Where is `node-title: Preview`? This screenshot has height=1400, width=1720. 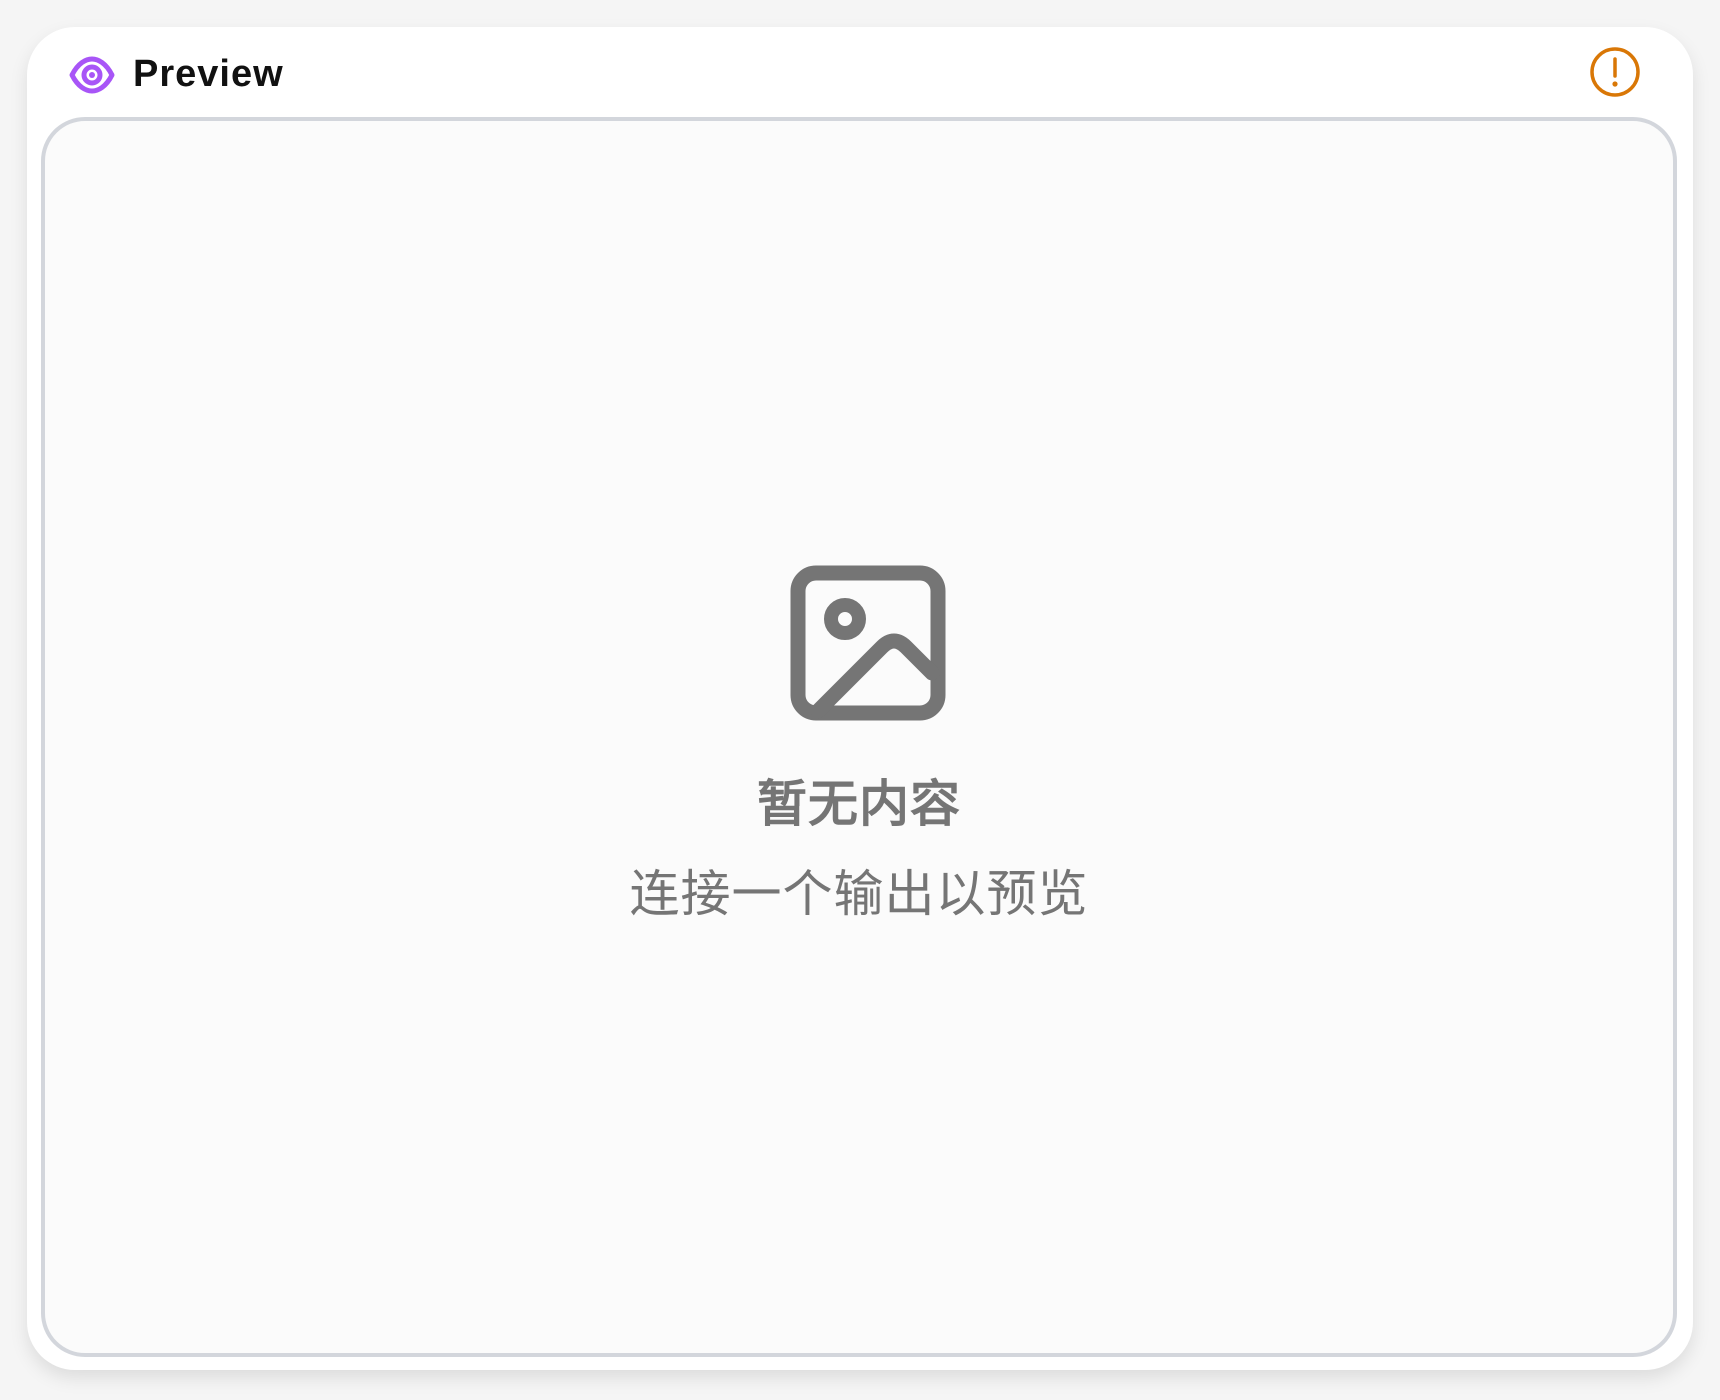
node-title: Preview is located at coordinates (208, 74).